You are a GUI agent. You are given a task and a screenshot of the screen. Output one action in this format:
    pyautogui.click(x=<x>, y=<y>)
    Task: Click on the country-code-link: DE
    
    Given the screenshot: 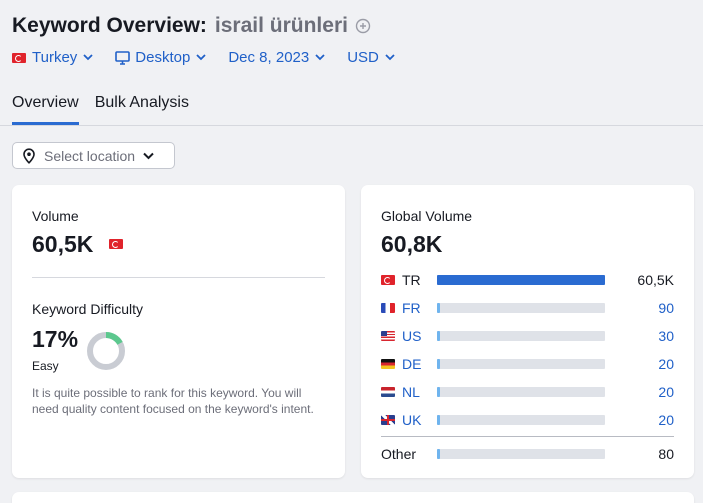 What is the action you would take?
    pyautogui.click(x=422, y=364)
    